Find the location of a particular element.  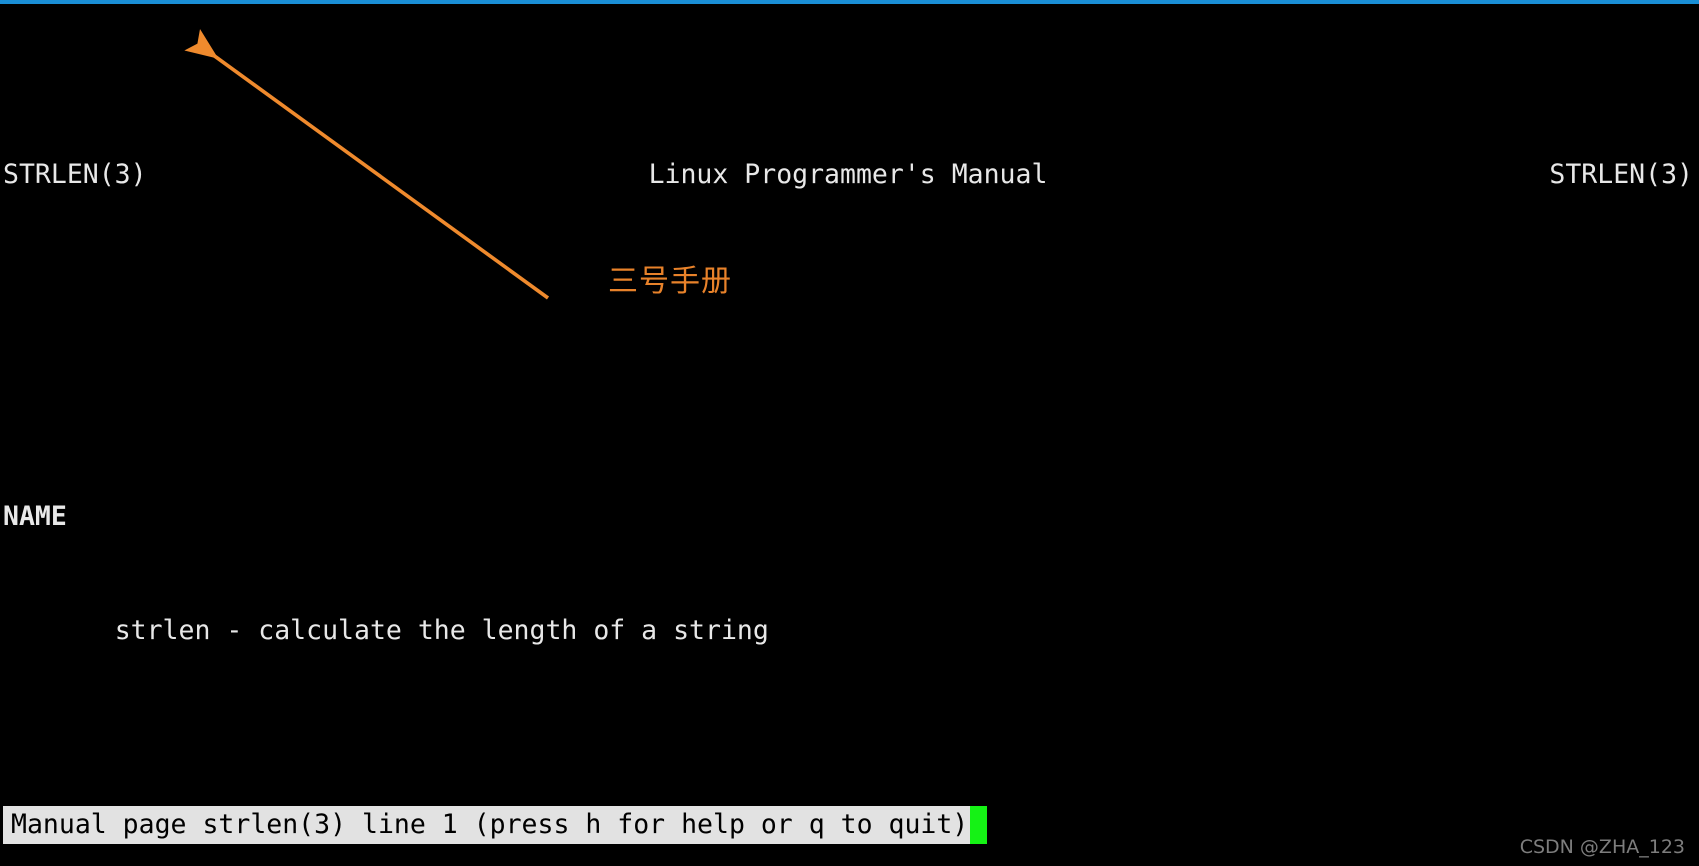

csdn-watermark: CSDN @ZHA_123 is located at coordinates (1602, 847).